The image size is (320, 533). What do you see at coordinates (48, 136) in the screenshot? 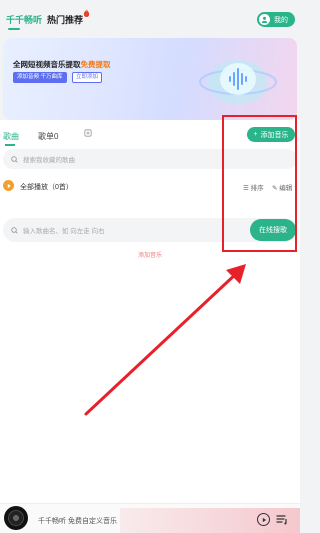
I see `tab-playlists: 歌单0` at bounding box center [48, 136].